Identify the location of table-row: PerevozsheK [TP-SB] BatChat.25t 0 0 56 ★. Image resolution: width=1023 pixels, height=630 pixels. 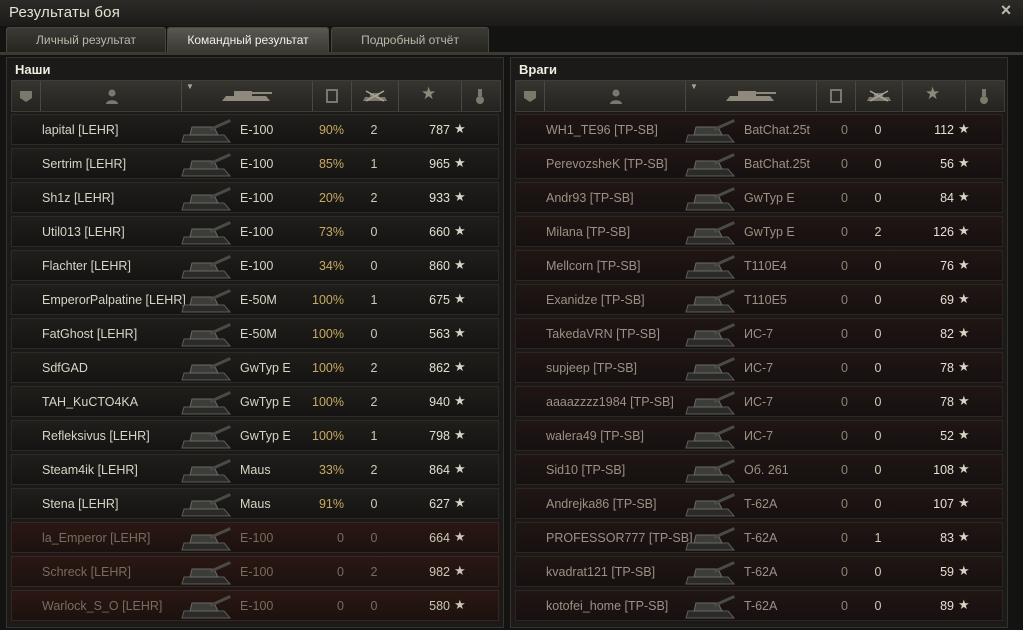
(759, 163).